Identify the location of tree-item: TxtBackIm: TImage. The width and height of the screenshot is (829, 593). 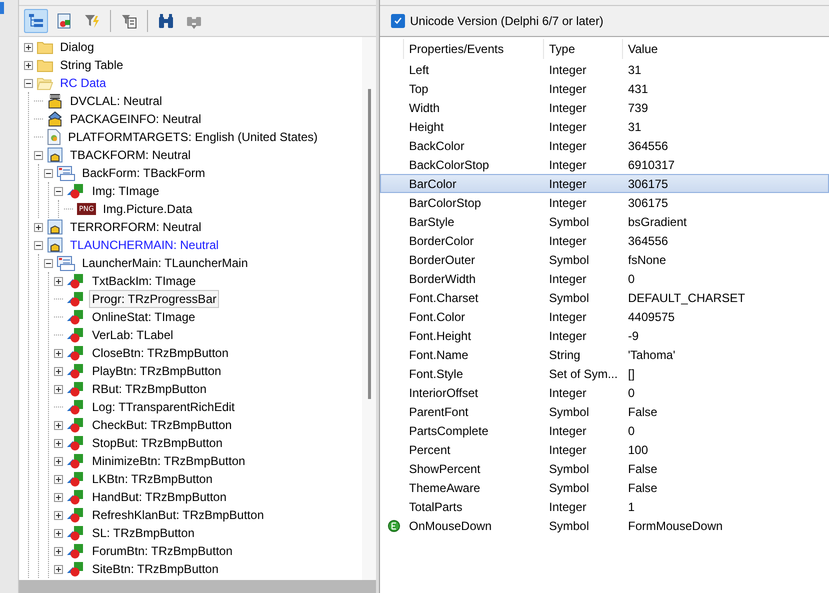
(144, 281).